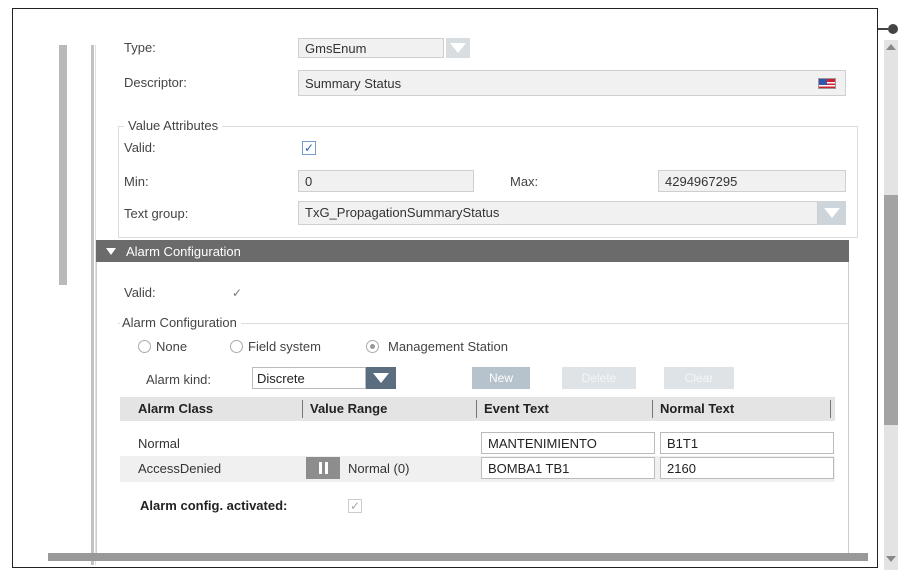 The image size is (912, 572). Describe the element at coordinates (214, 505) in the screenshot. I see `alarm-config-activated-label: Alarm config. activated:` at that location.